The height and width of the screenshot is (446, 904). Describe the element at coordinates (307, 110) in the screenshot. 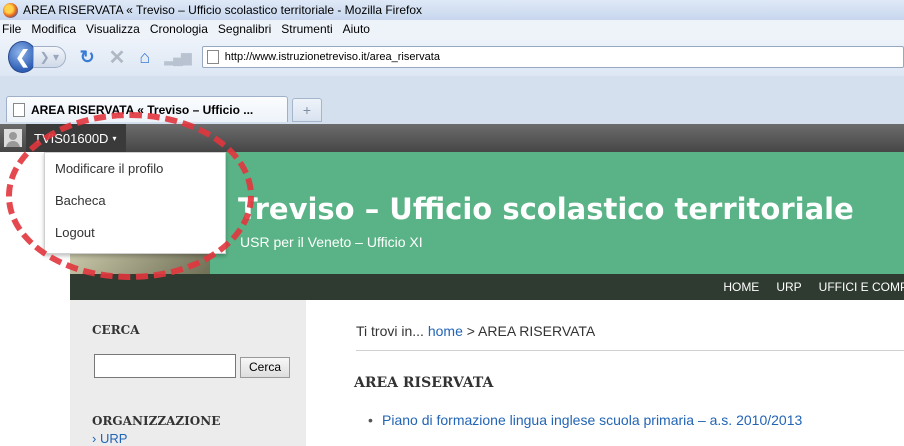

I see `new-tab-button: +` at that location.